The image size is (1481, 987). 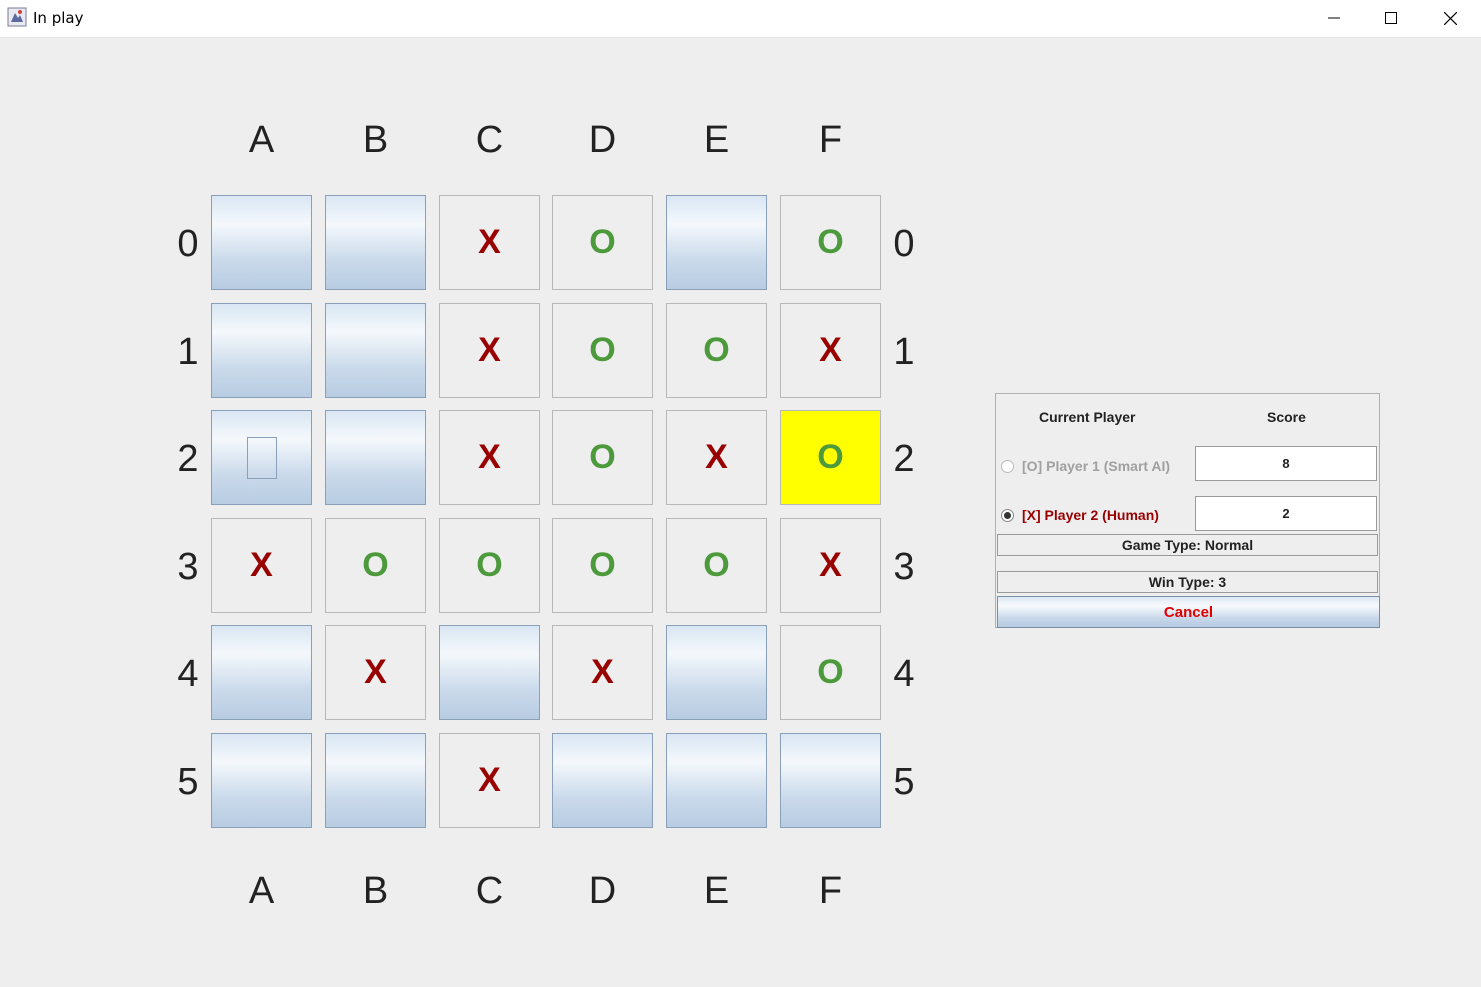 I want to click on maximize-button, so click(x=1391, y=18).